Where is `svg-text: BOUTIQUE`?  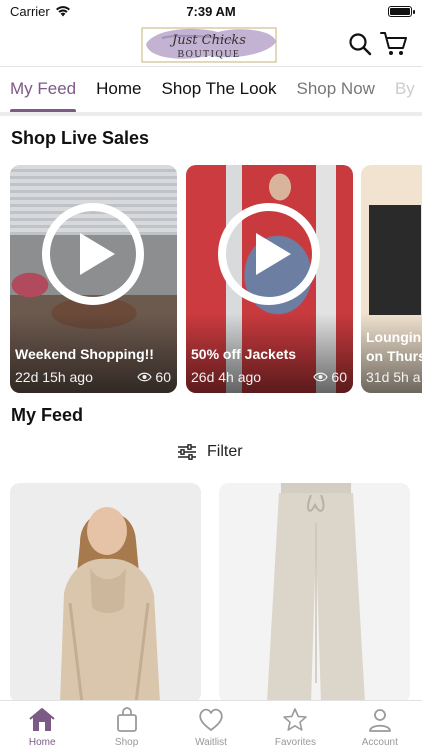
svg-text: BOUTIQUE is located at coordinates (208, 54).